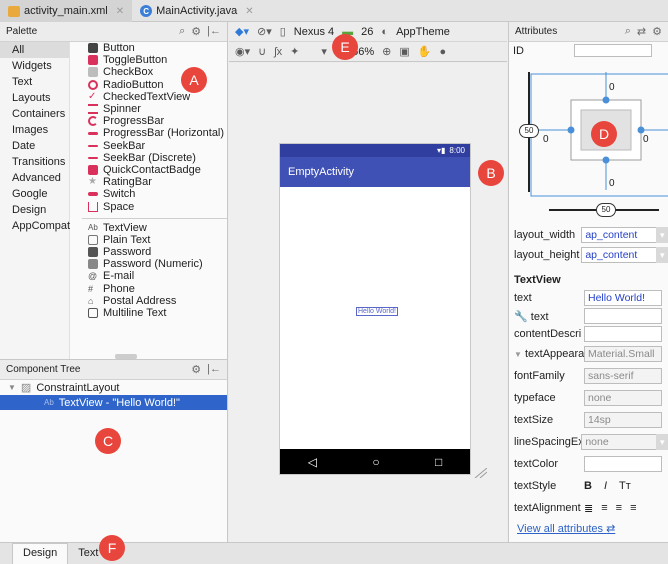  What do you see at coordinates (623, 316) in the screenshot?
I see `tools-text-field` at bounding box center [623, 316].